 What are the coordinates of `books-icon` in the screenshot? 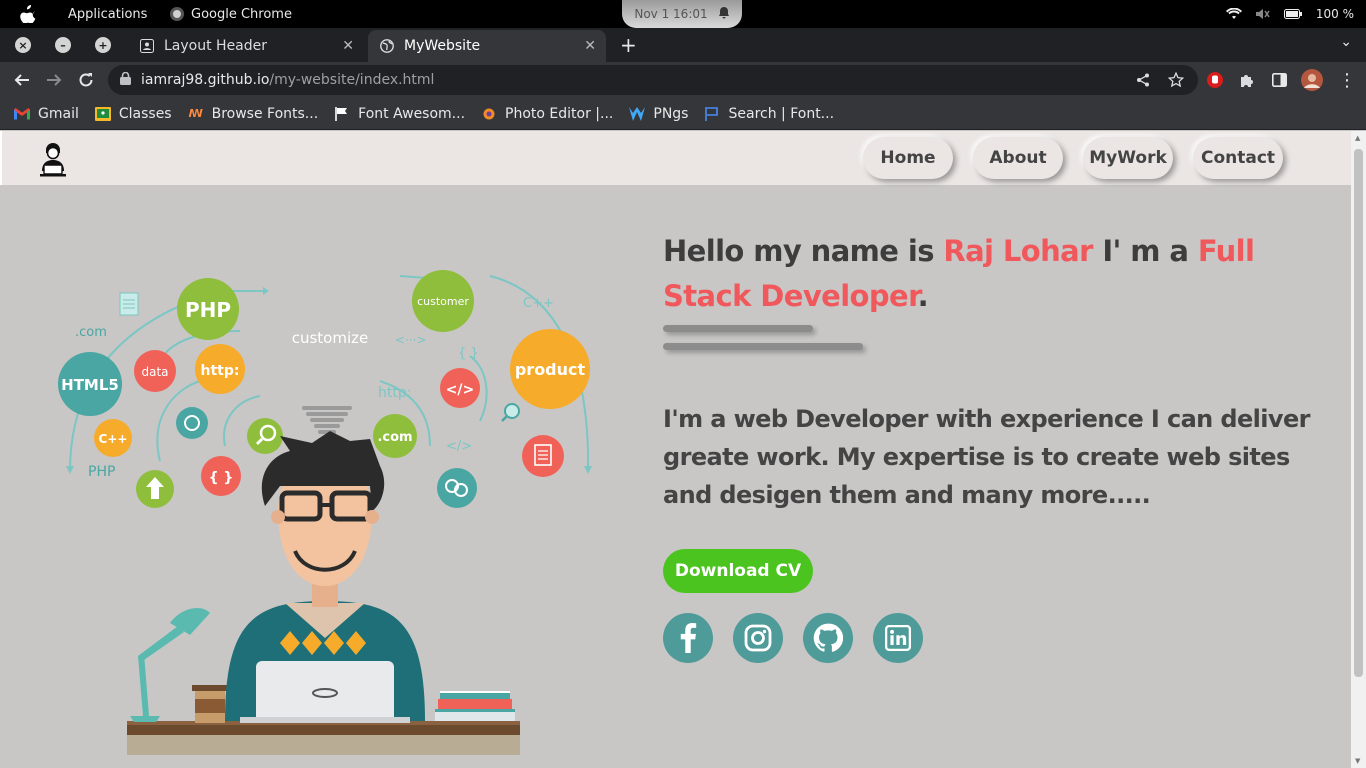 It's located at (475, 706).